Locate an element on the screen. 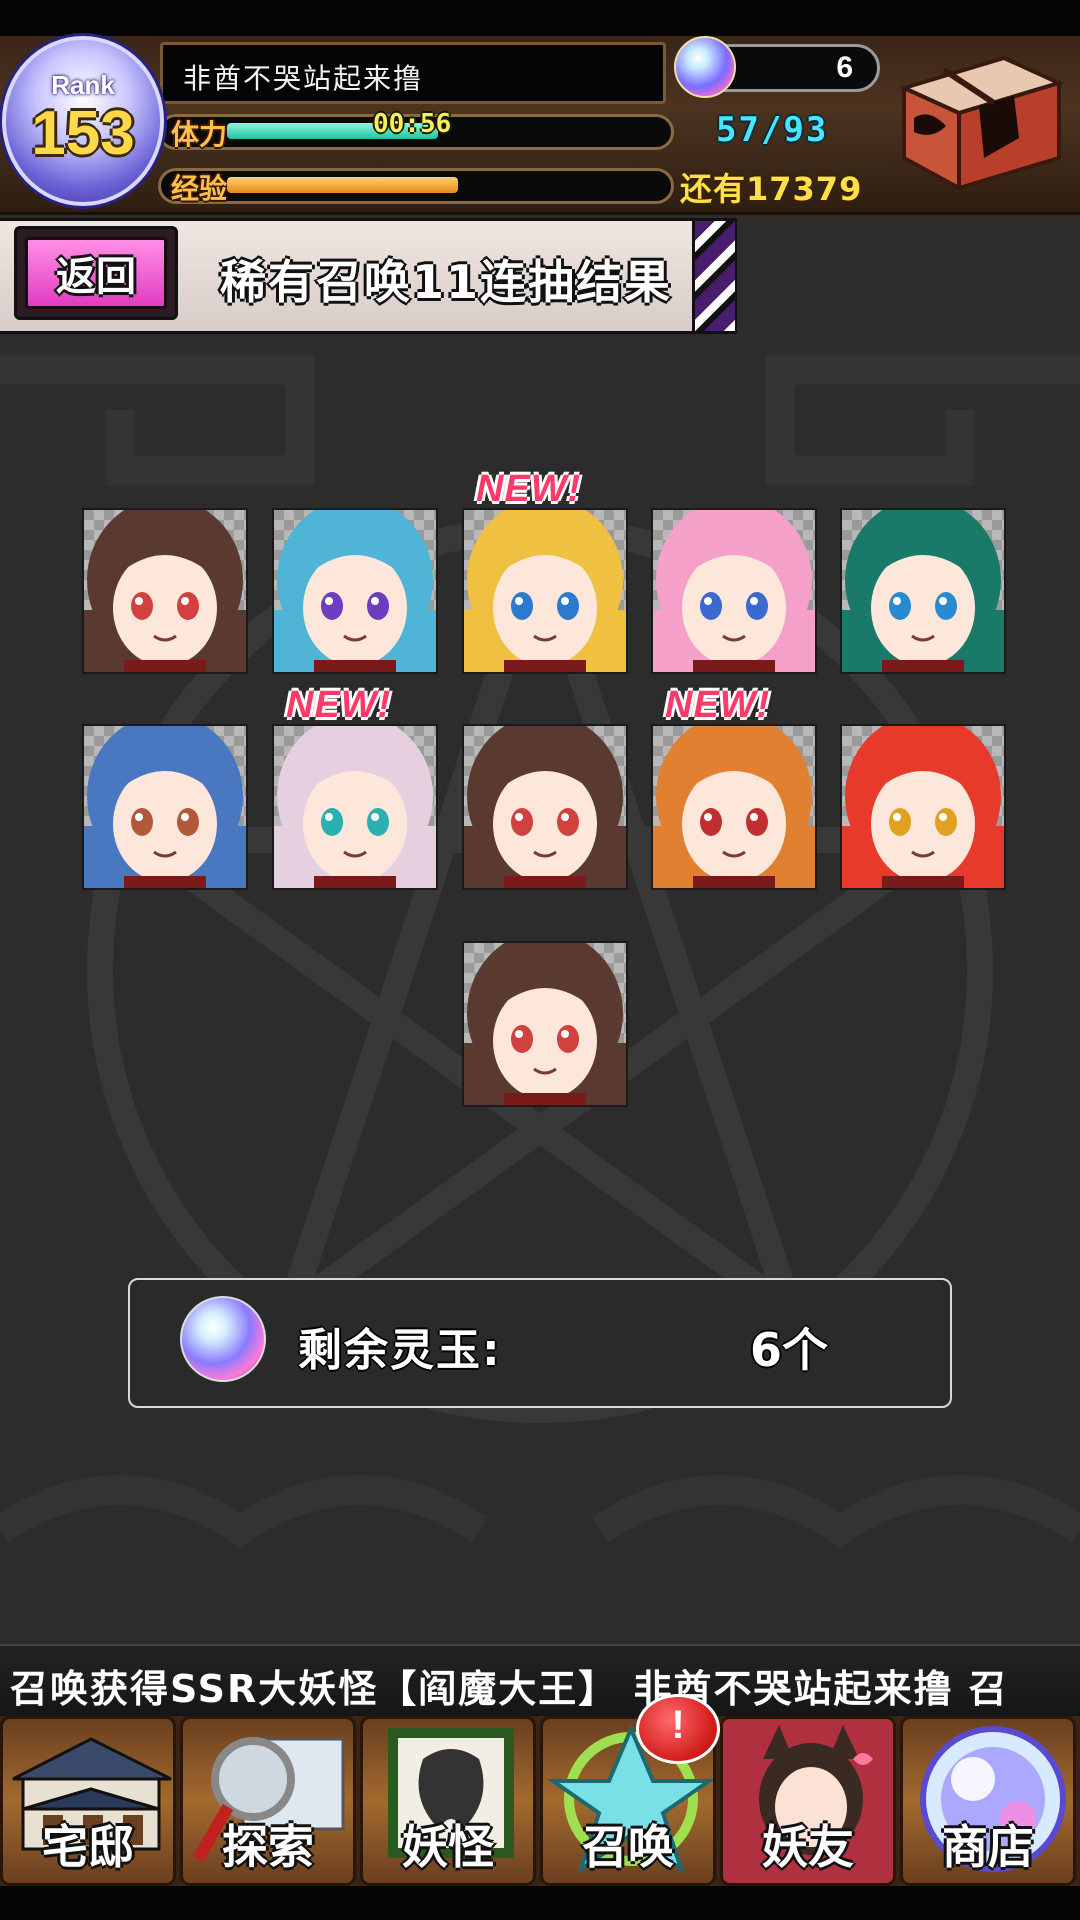 Image resolution: width=1080 pixels, height=1920 pixels. exp-bar: 经验 is located at coordinates (416, 186).